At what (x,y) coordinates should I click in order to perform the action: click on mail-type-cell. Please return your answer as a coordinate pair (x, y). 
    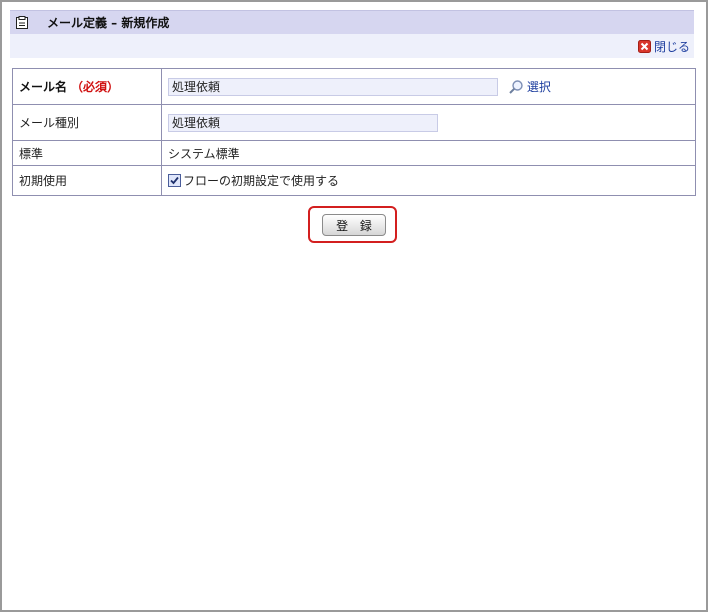
    Looking at the image, I should click on (428, 122).